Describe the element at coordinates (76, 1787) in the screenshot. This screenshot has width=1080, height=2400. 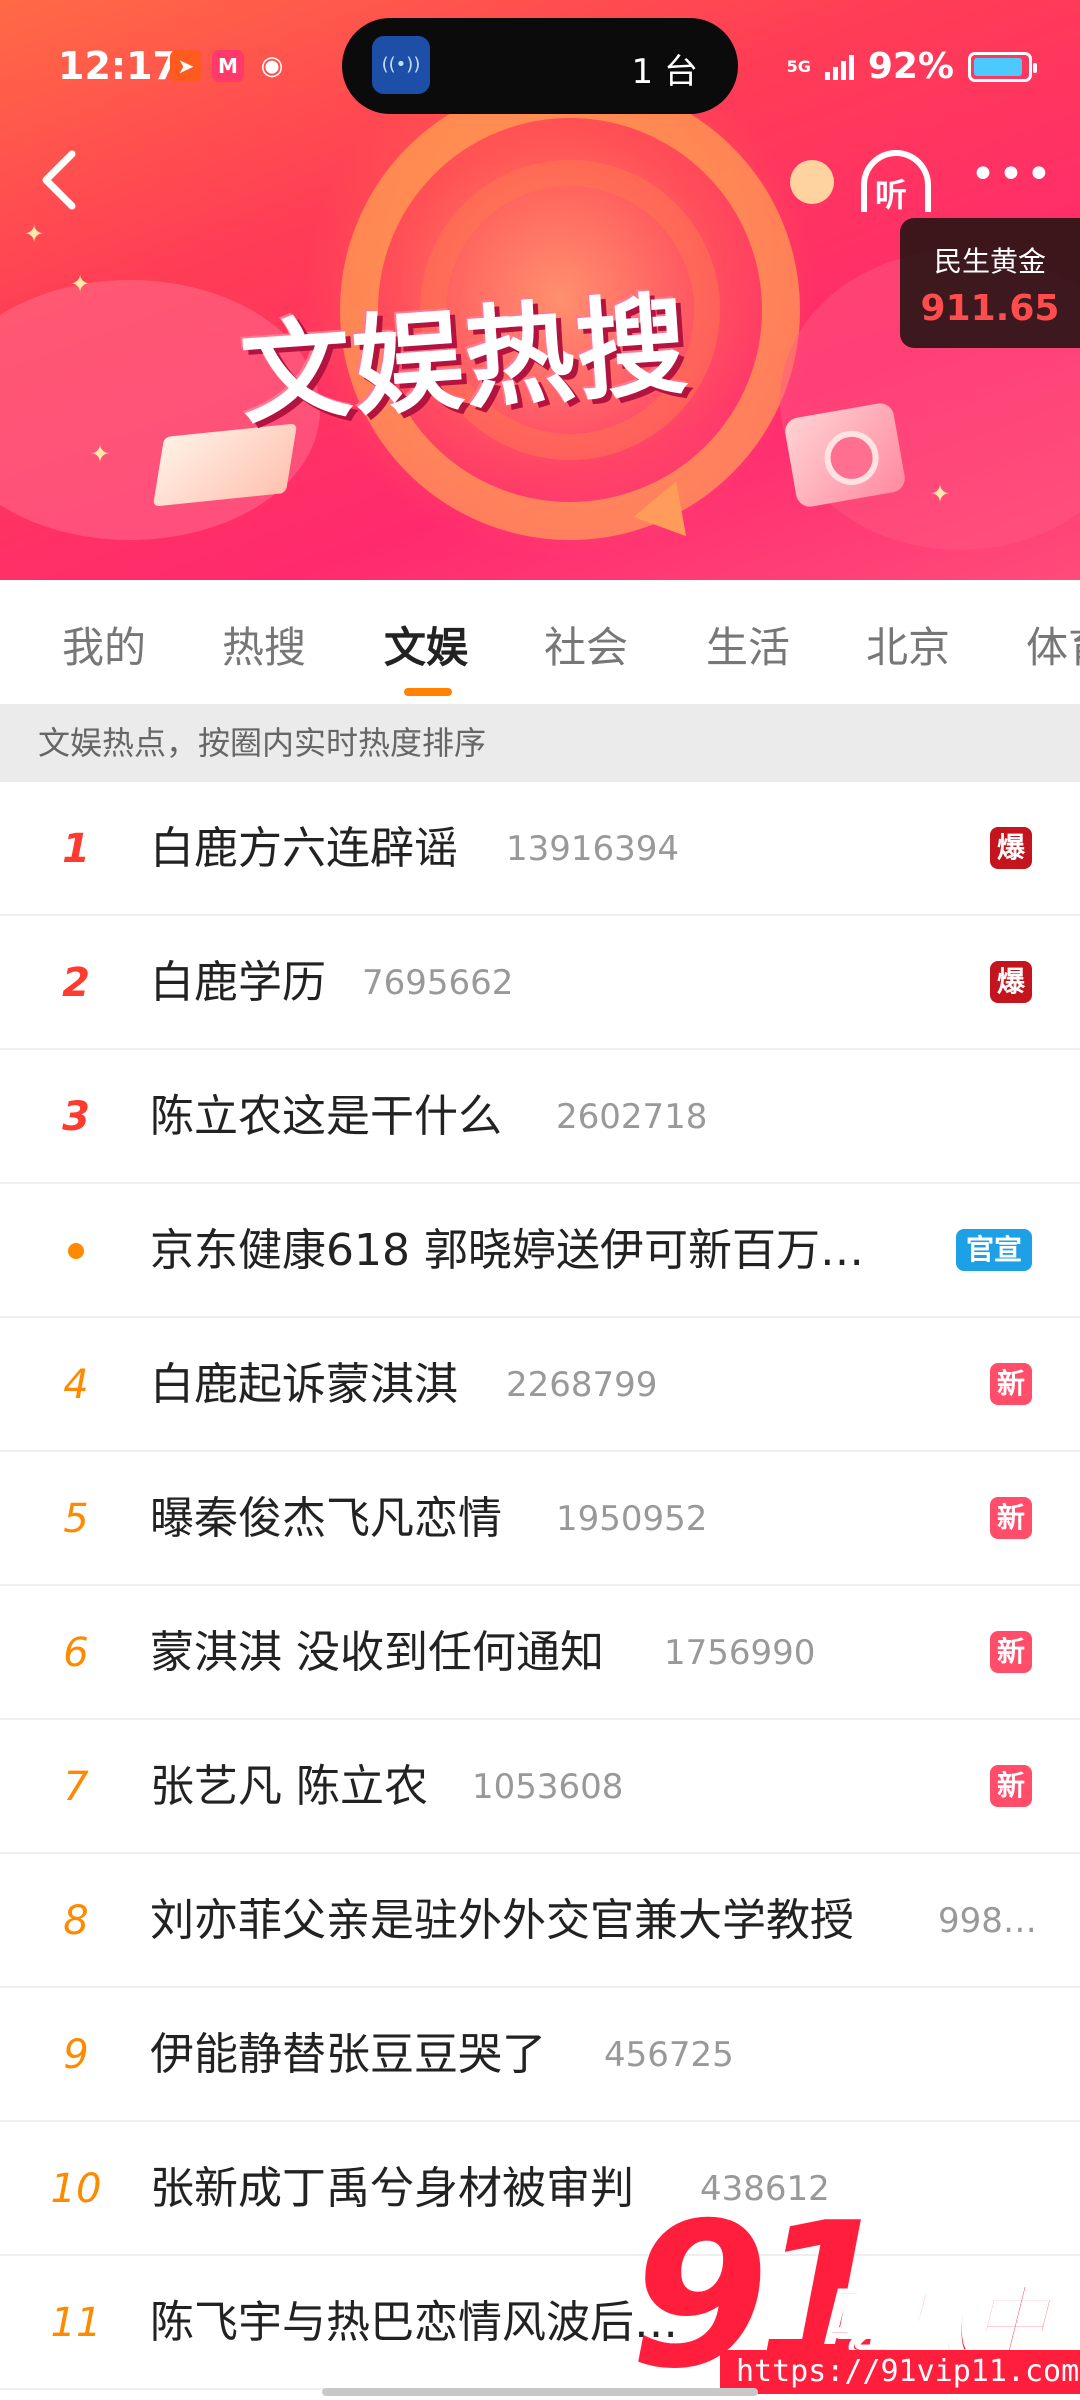
I see `rank-number: 7` at that location.